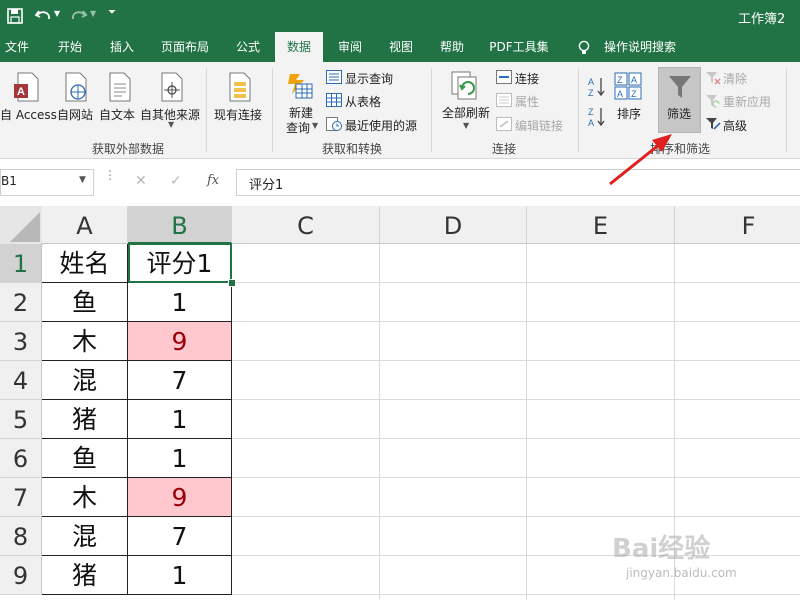 The image size is (800, 600). Describe the element at coordinates (299, 85) in the screenshot. I see `new-query-icon` at that location.